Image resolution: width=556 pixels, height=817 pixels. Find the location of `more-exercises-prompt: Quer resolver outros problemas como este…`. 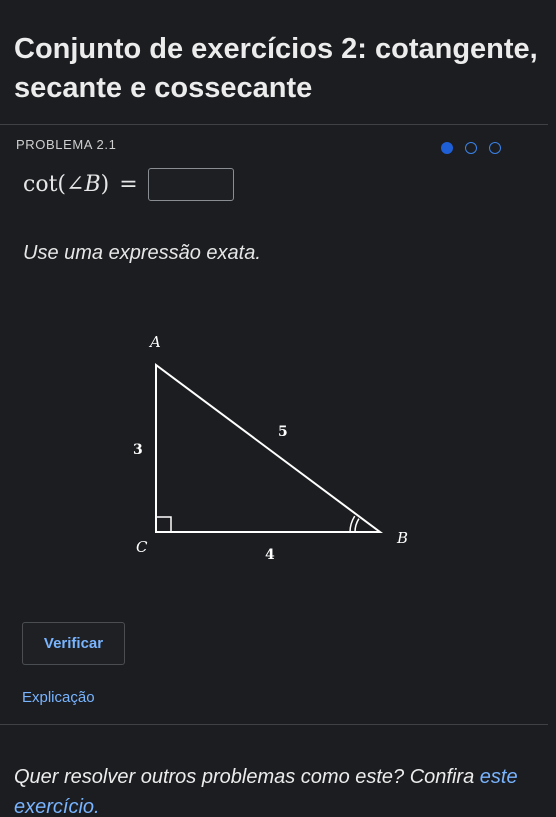

more-exercises-prompt: Quer resolver outros problemas como este… is located at coordinates (244, 777).